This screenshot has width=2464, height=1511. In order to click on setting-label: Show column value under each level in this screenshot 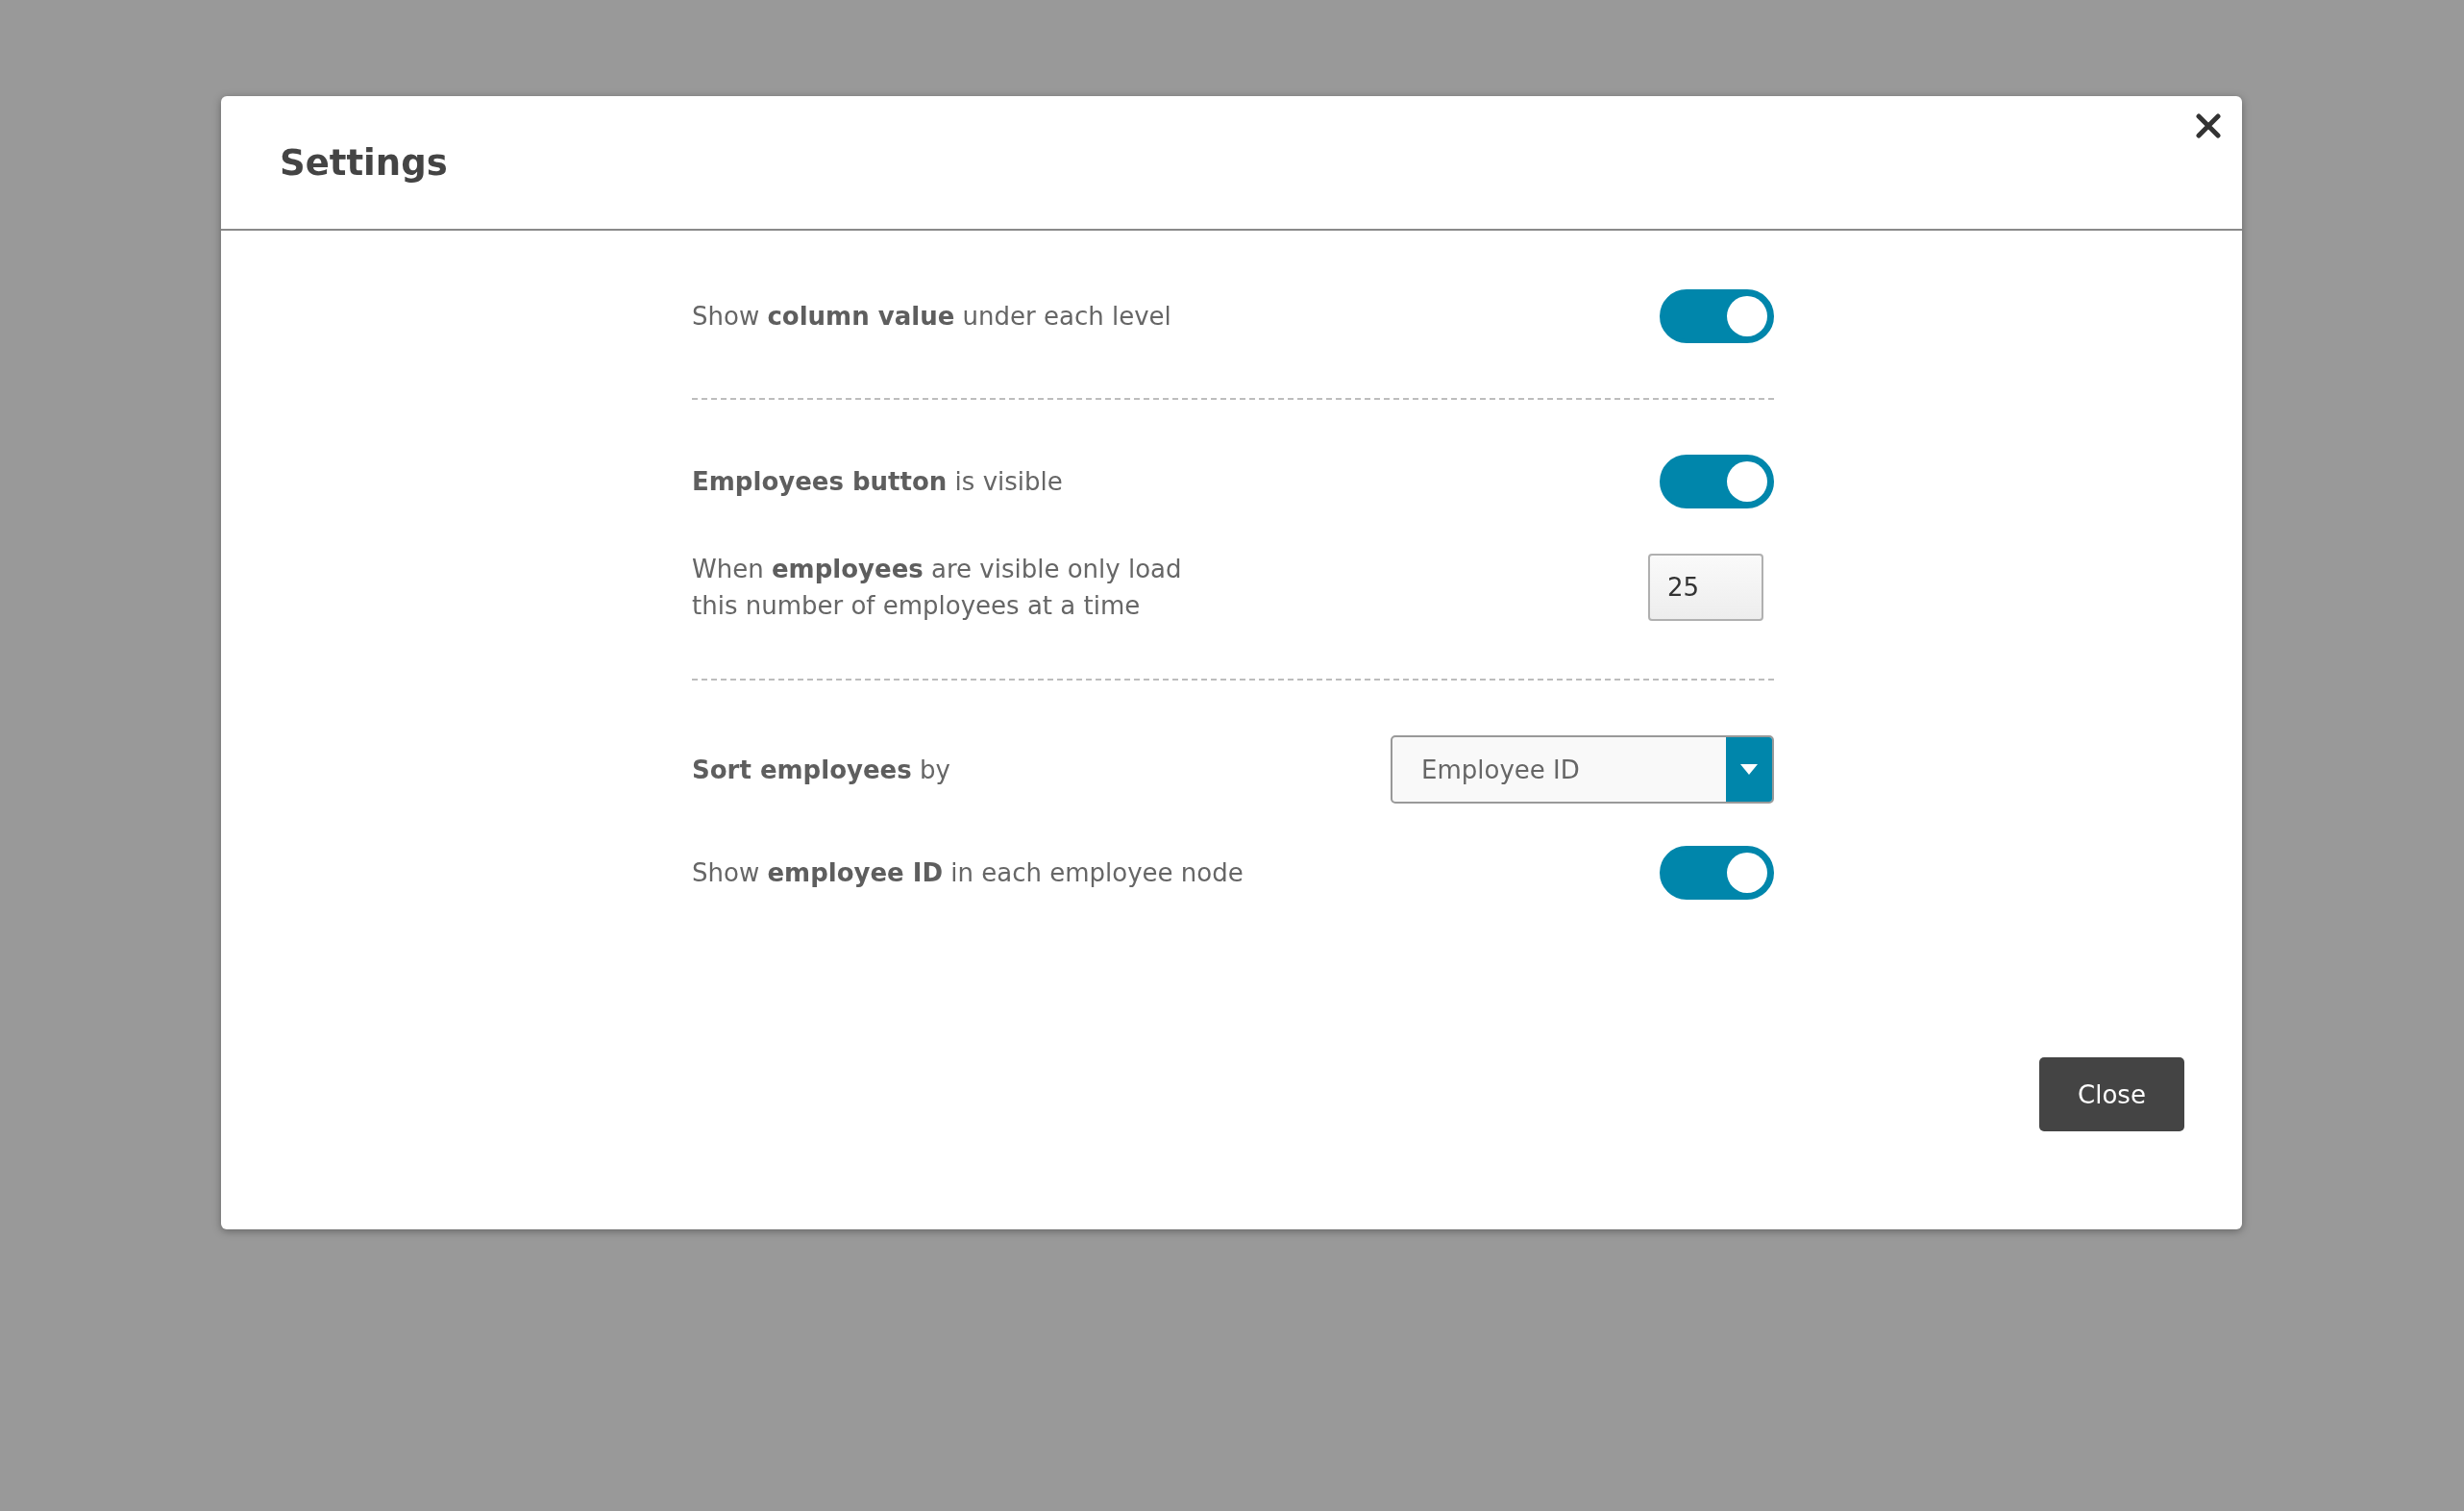, I will do `click(931, 317)`.